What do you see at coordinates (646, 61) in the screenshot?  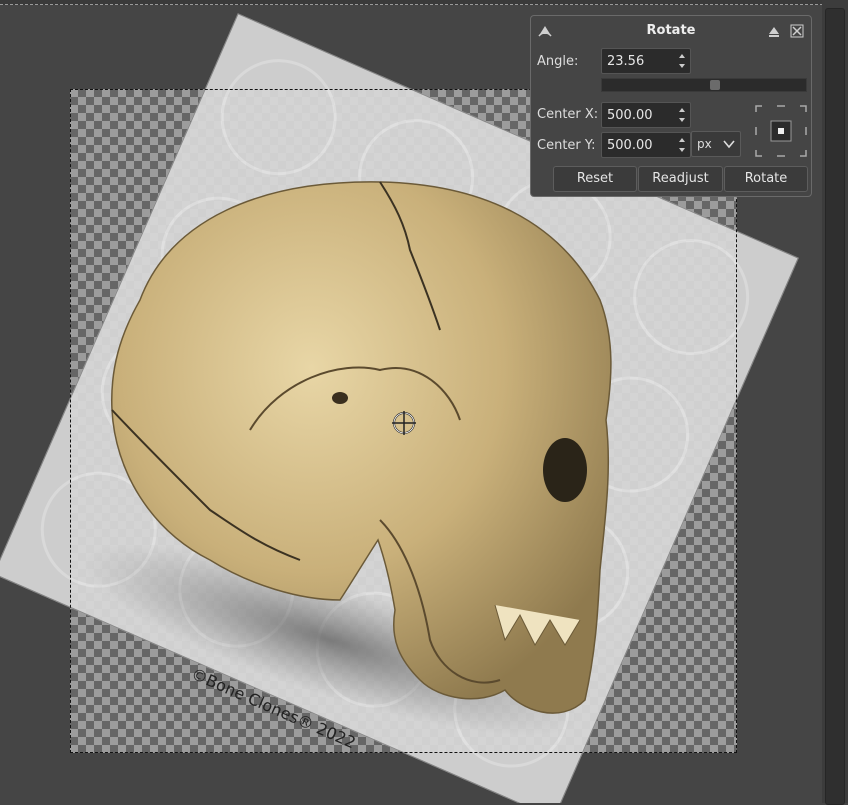 I see `angle-spinbutton: 23.56` at bounding box center [646, 61].